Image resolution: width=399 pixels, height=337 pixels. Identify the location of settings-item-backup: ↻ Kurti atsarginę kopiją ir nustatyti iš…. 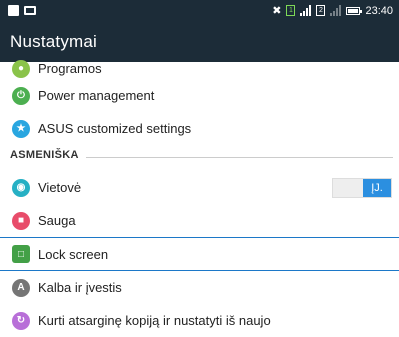
(199, 320).